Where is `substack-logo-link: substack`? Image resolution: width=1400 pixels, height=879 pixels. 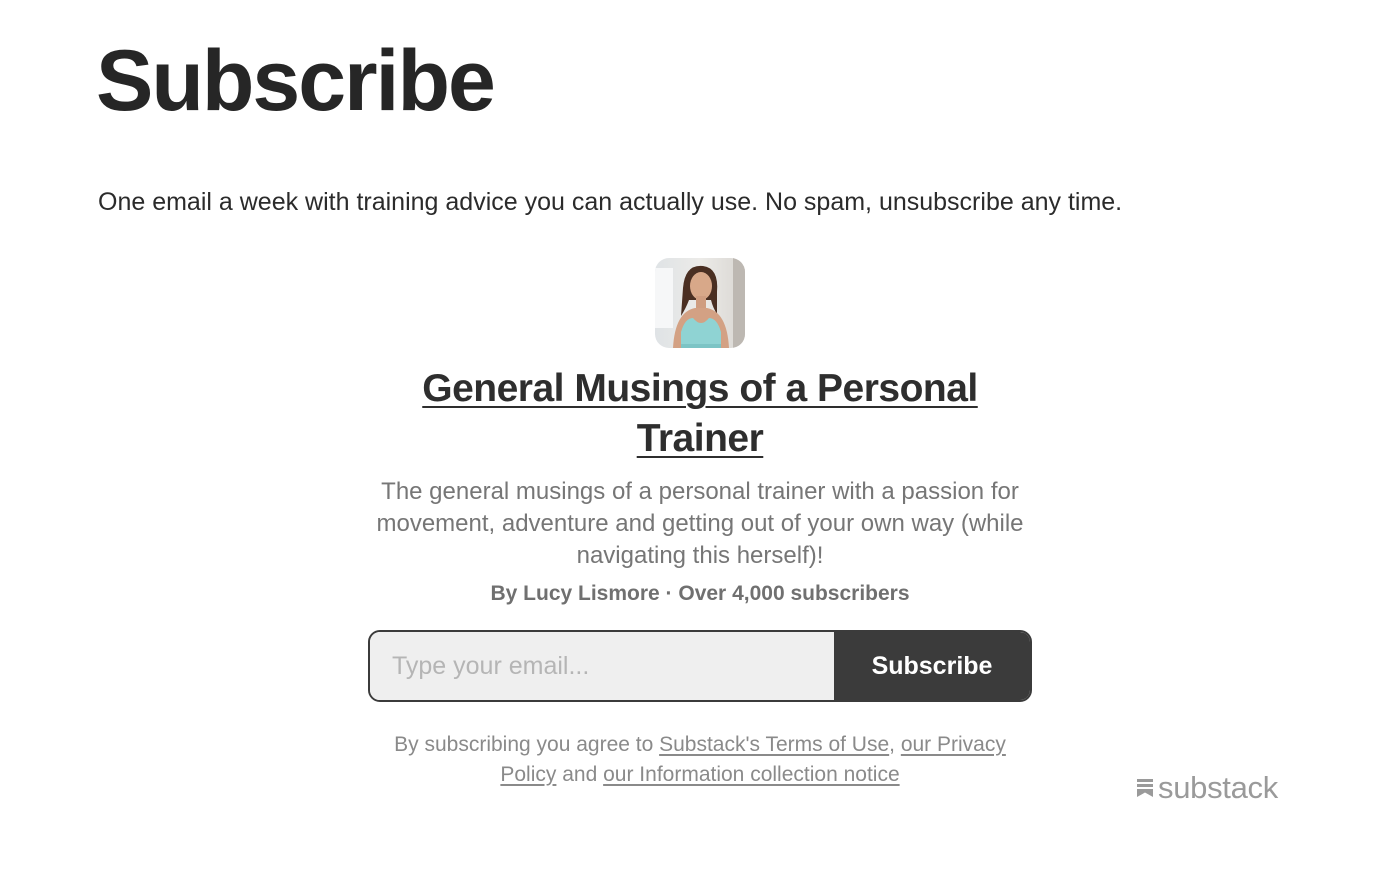 substack-logo-link: substack is located at coordinates (1207, 788).